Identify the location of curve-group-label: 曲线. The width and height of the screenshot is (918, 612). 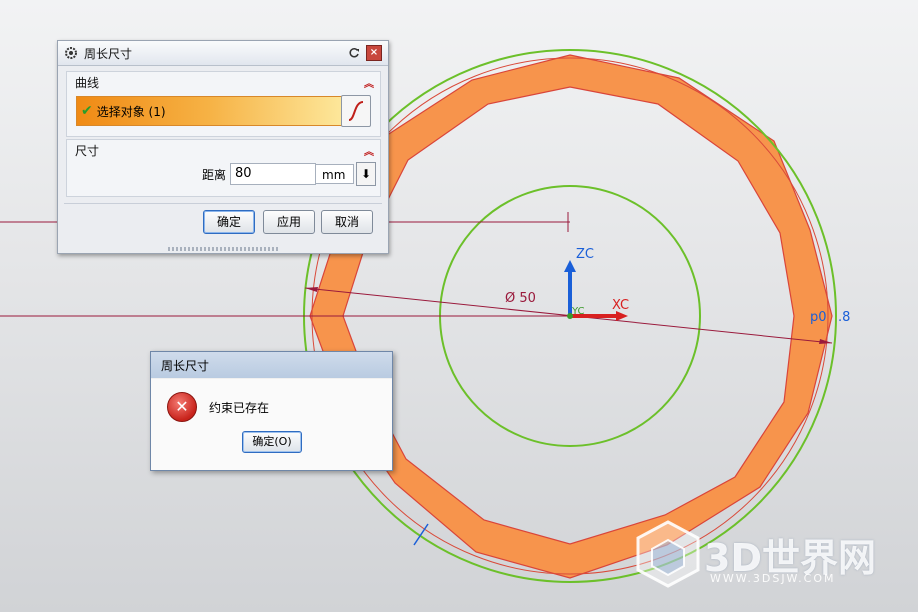
(87, 82).